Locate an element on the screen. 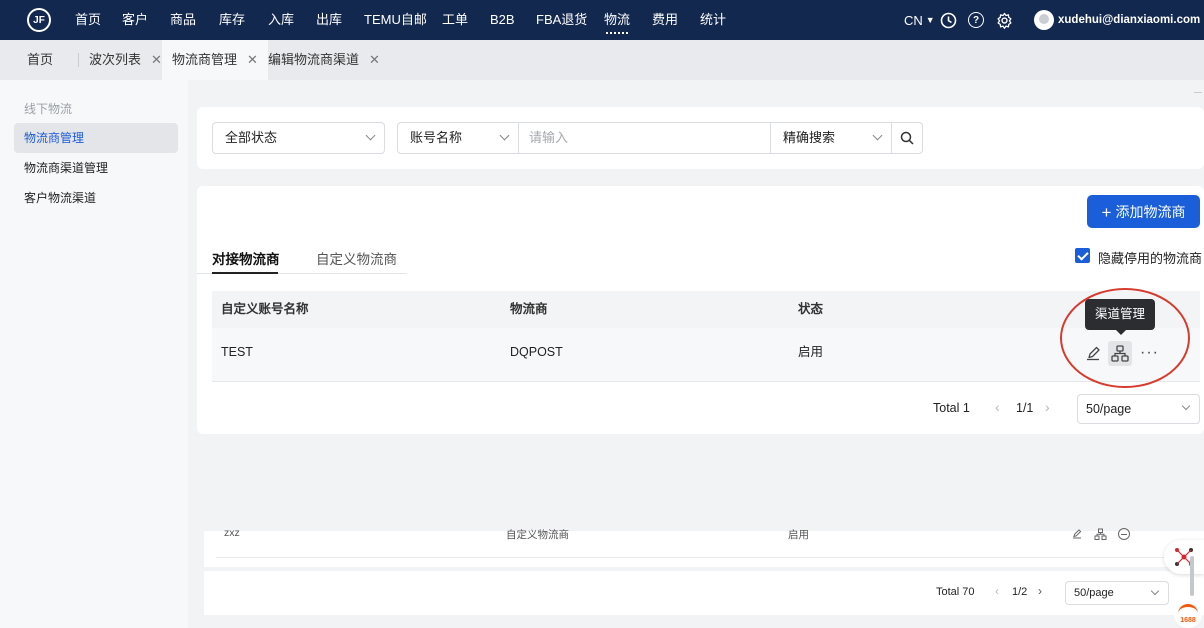 This screenshot has height=628, width=1204. sidebar-item-carrier-management: 物流商管理 is located at coordinates (96, 138).